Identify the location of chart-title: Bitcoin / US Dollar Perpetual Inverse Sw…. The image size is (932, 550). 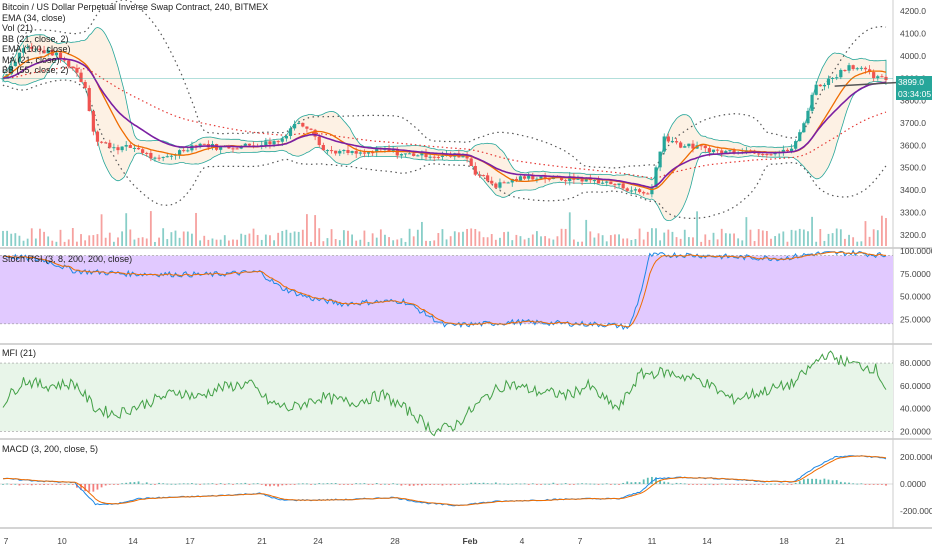
(135, 7).